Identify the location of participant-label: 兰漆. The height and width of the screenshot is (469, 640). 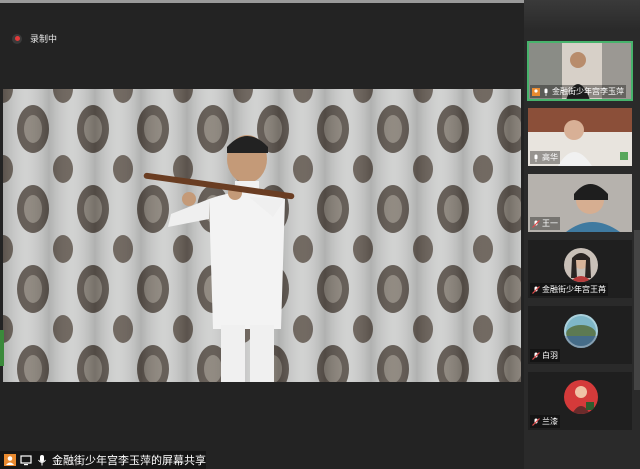
(545, 421).